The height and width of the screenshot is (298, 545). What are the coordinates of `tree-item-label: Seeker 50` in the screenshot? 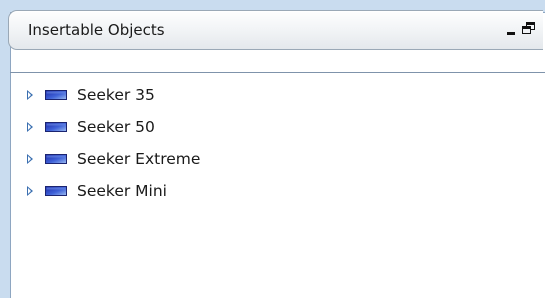 It's located at (116, 127).